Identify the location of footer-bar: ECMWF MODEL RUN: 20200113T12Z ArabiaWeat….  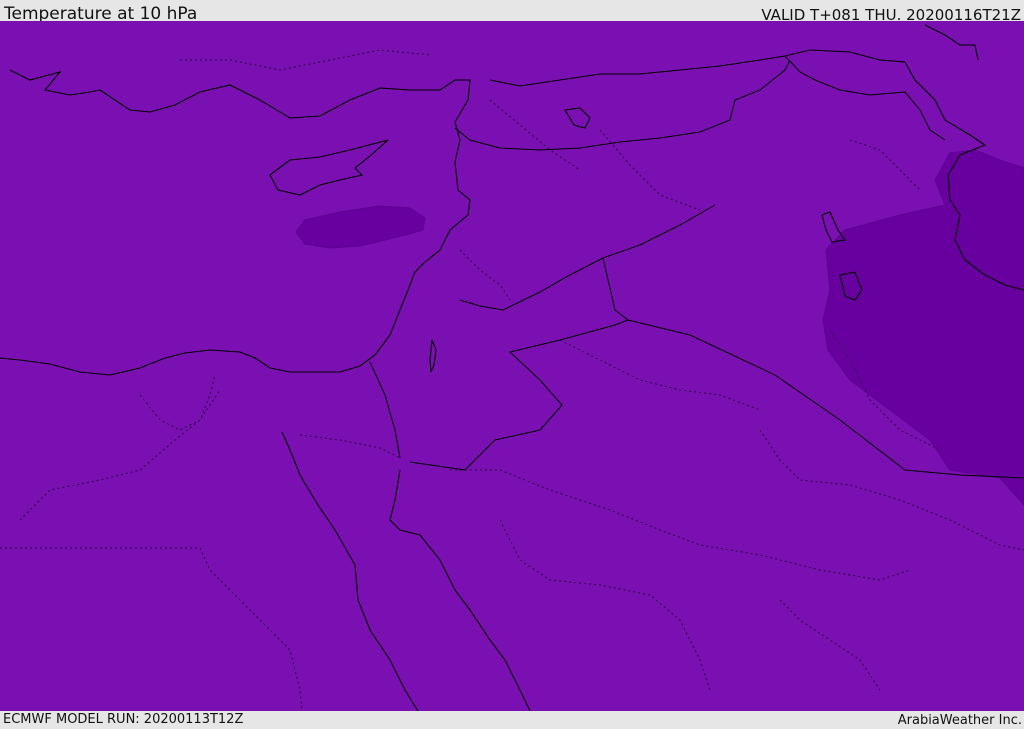
(512, 720).